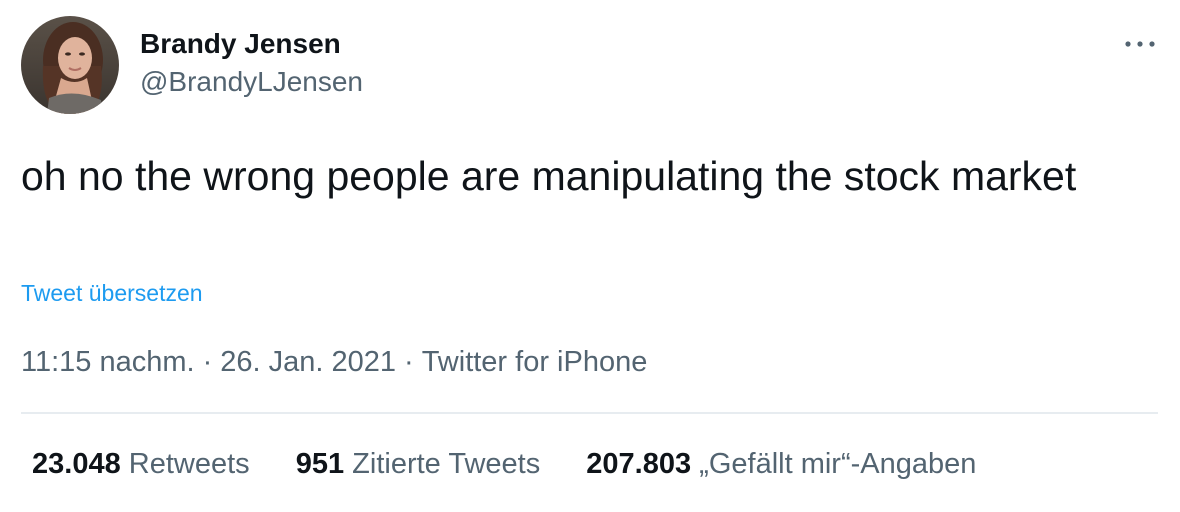 This screenshot has height=512, width=1180. I want to click on quotes-label: Zitierte Tweets, so click(446, 464).